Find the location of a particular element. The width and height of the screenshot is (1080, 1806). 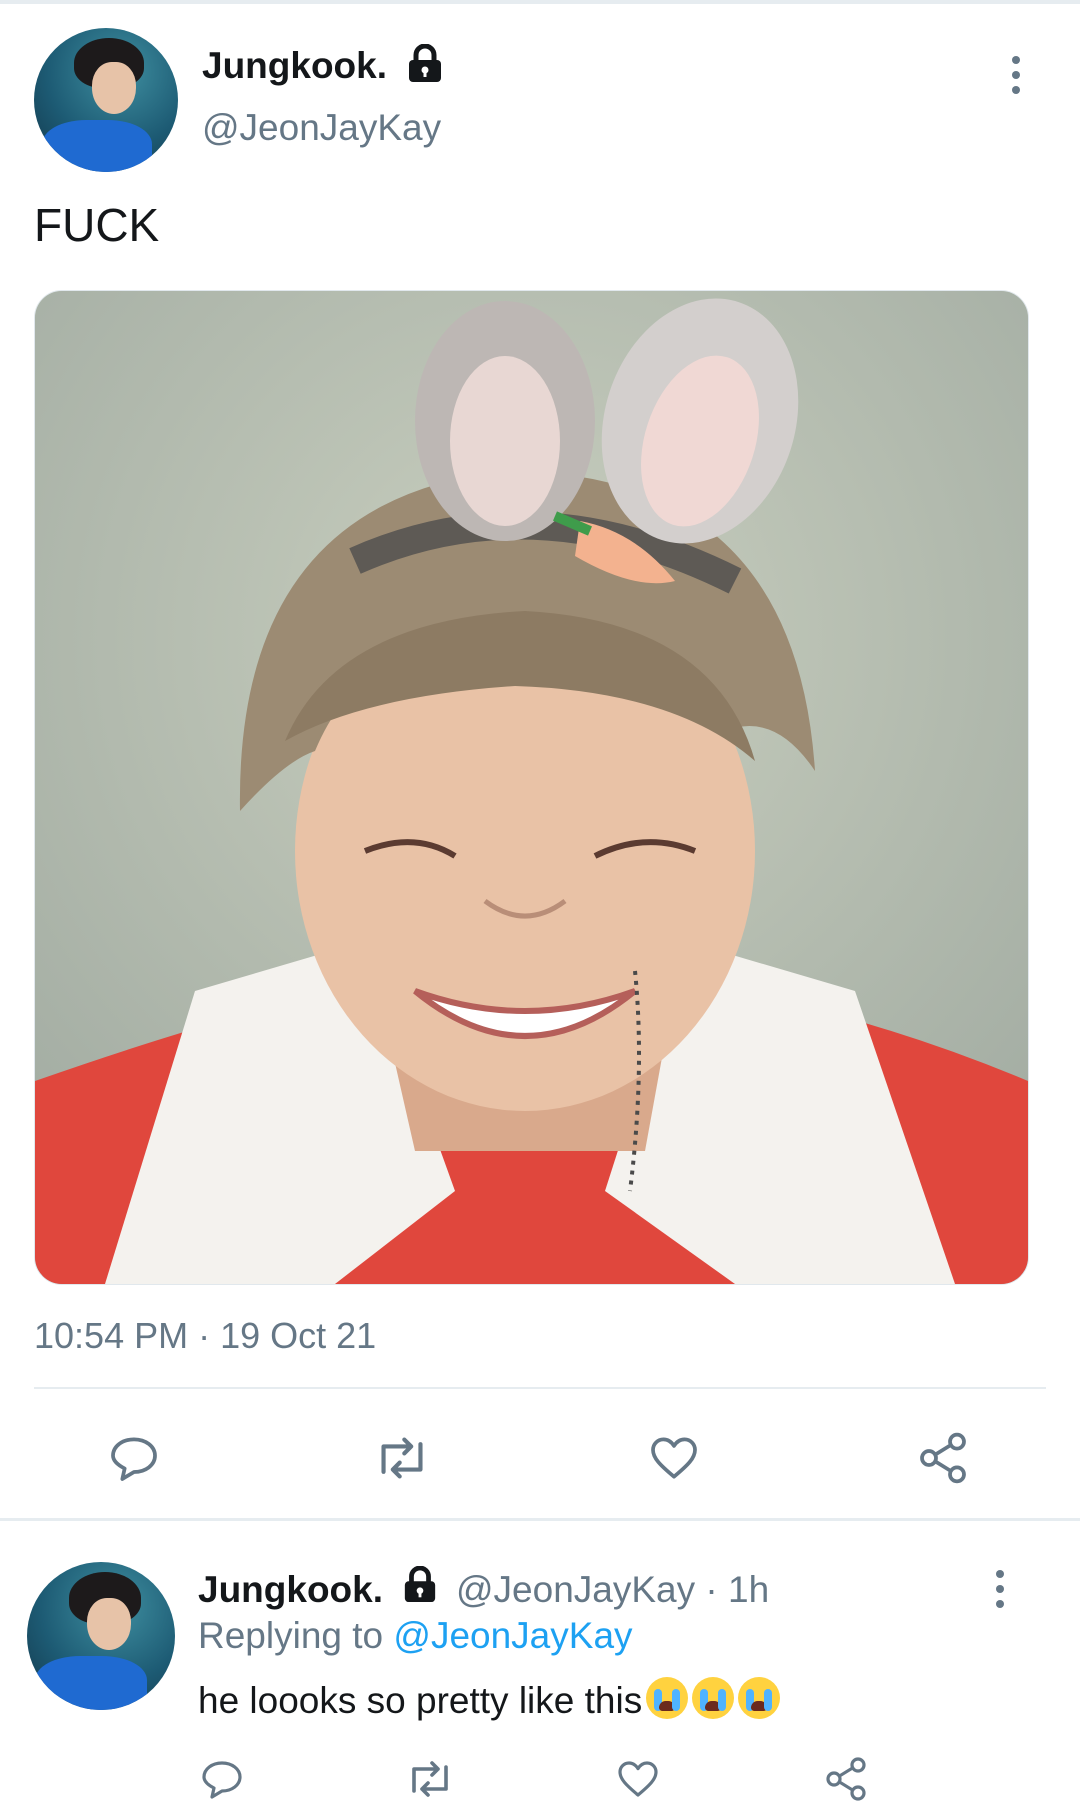

reply-text: he loooks so pretty like this is located at coordinates (420, 1700).